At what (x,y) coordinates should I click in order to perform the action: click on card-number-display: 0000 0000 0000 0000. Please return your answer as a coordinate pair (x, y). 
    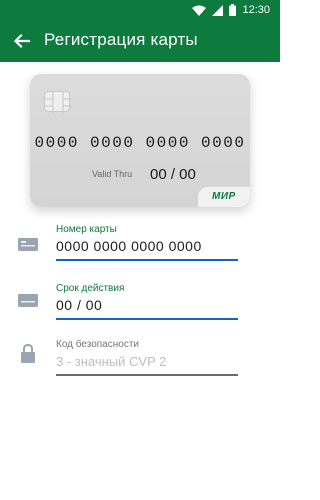
    Looking at the image, I should click on (140, 143).